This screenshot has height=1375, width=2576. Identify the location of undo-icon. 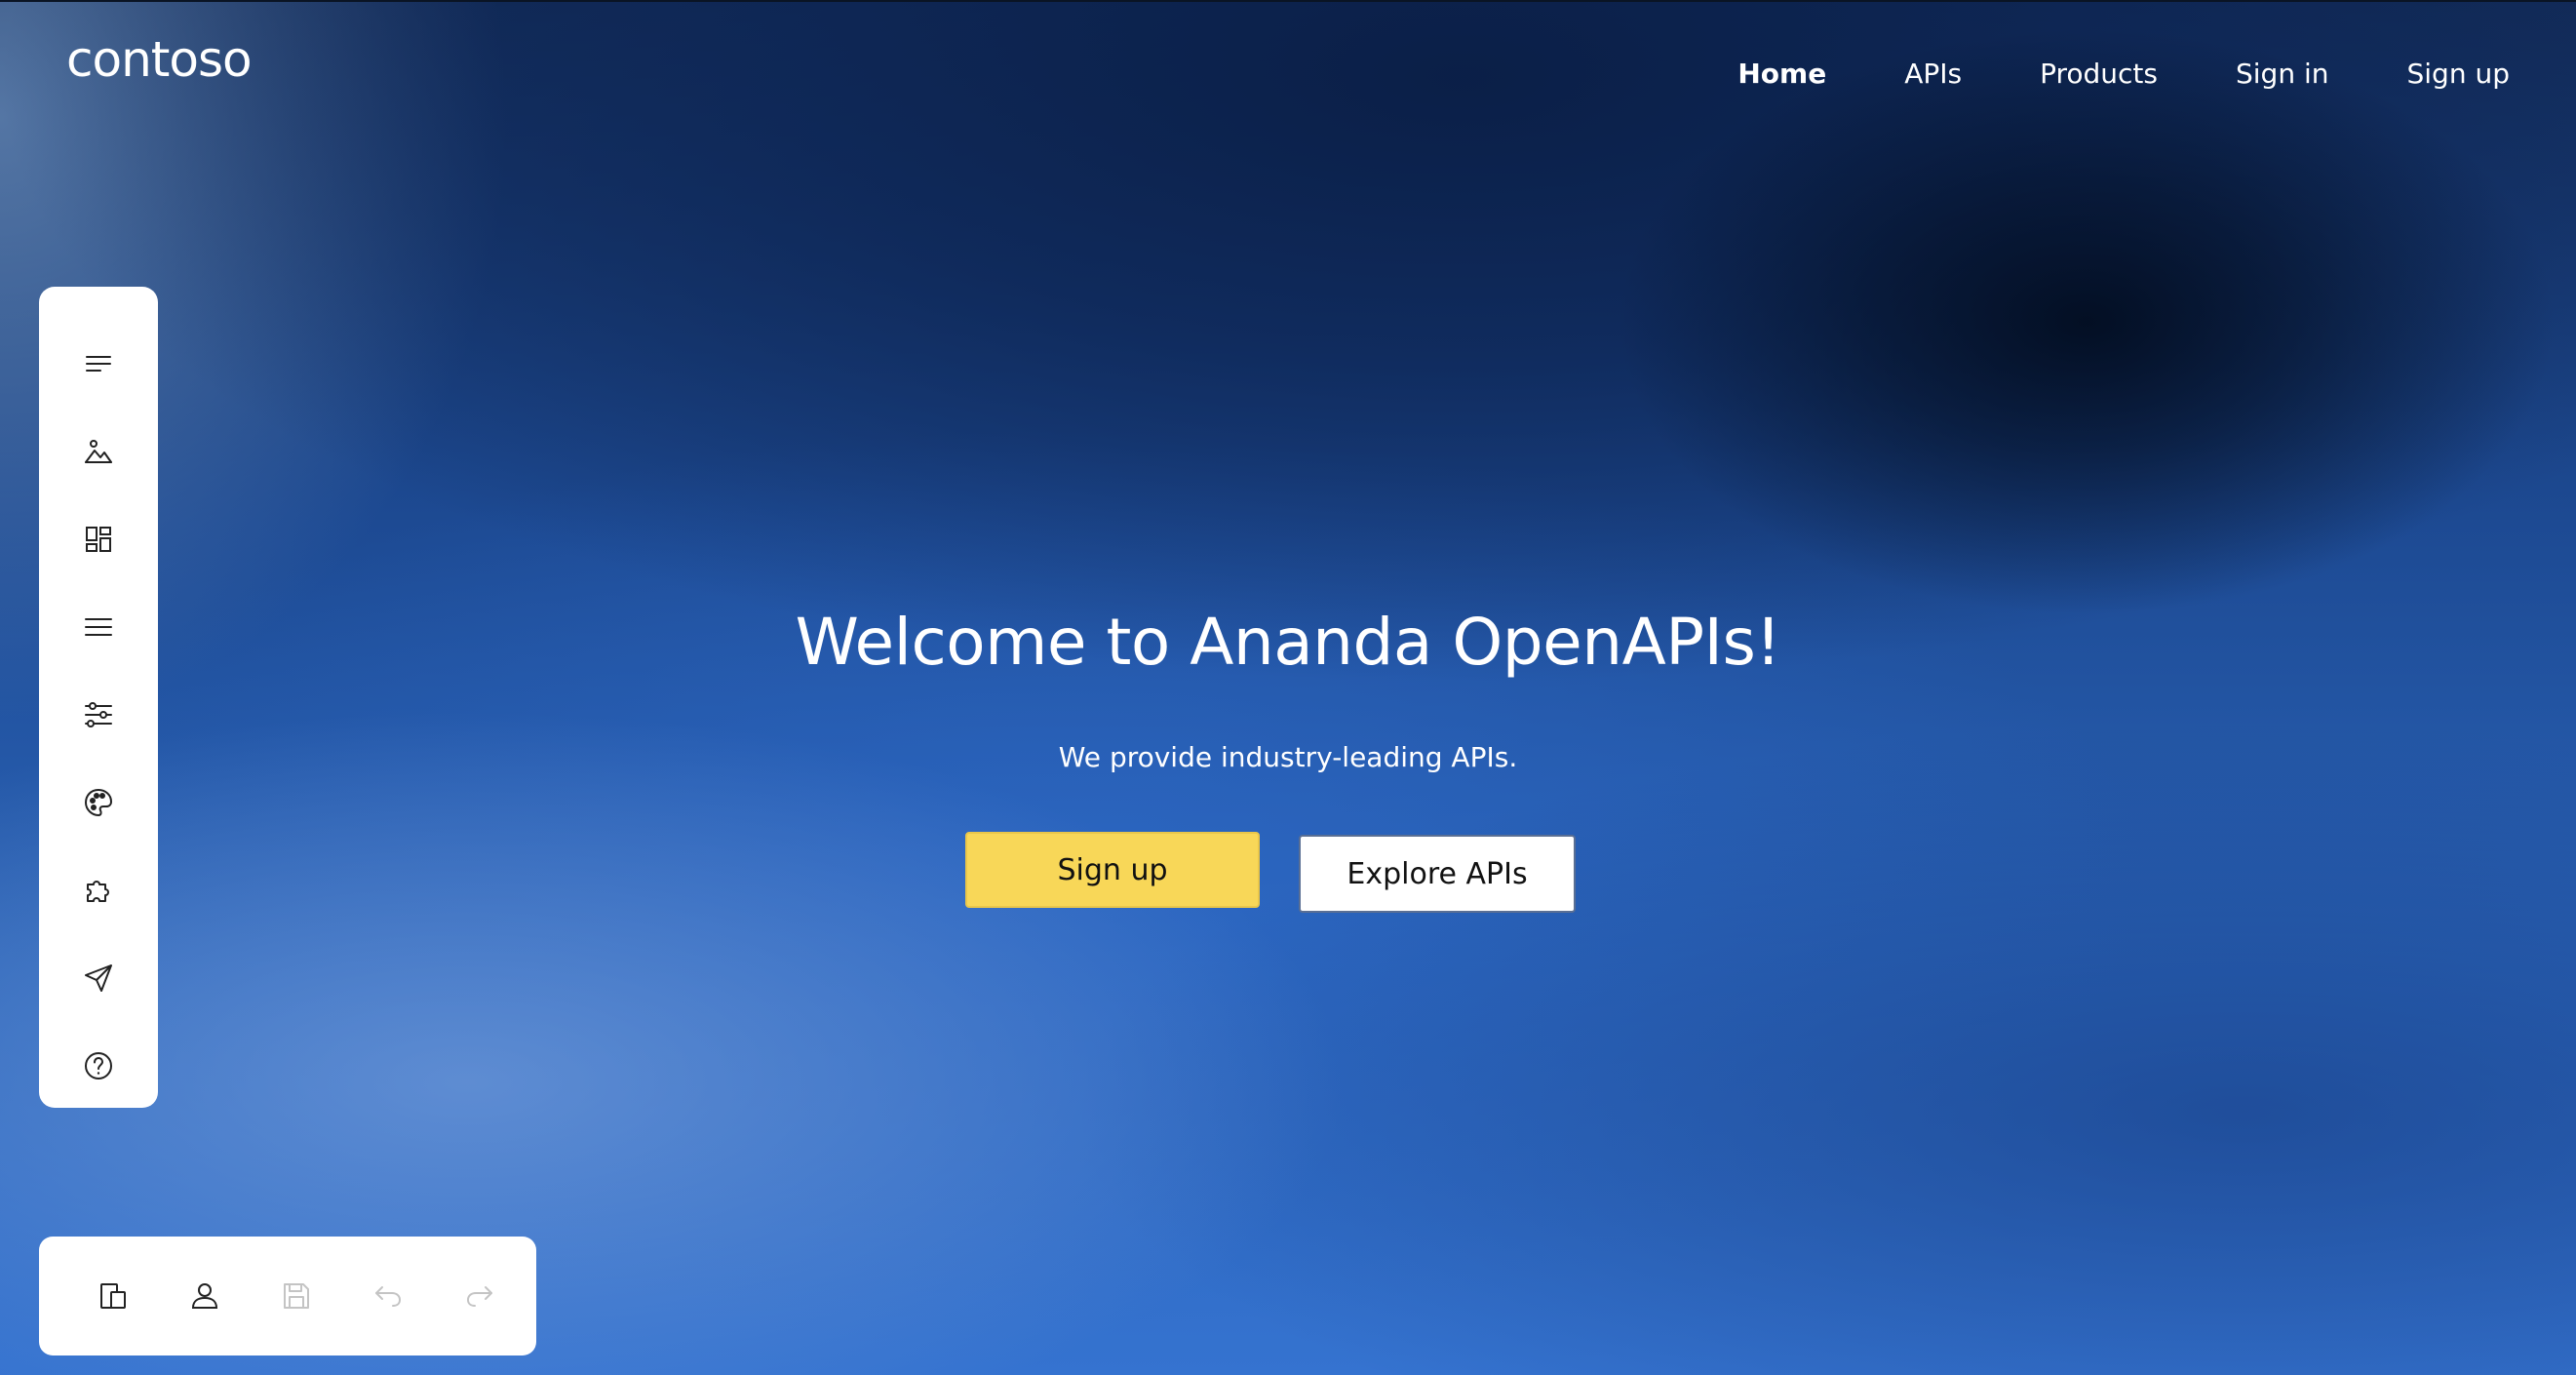
(399, 1296).